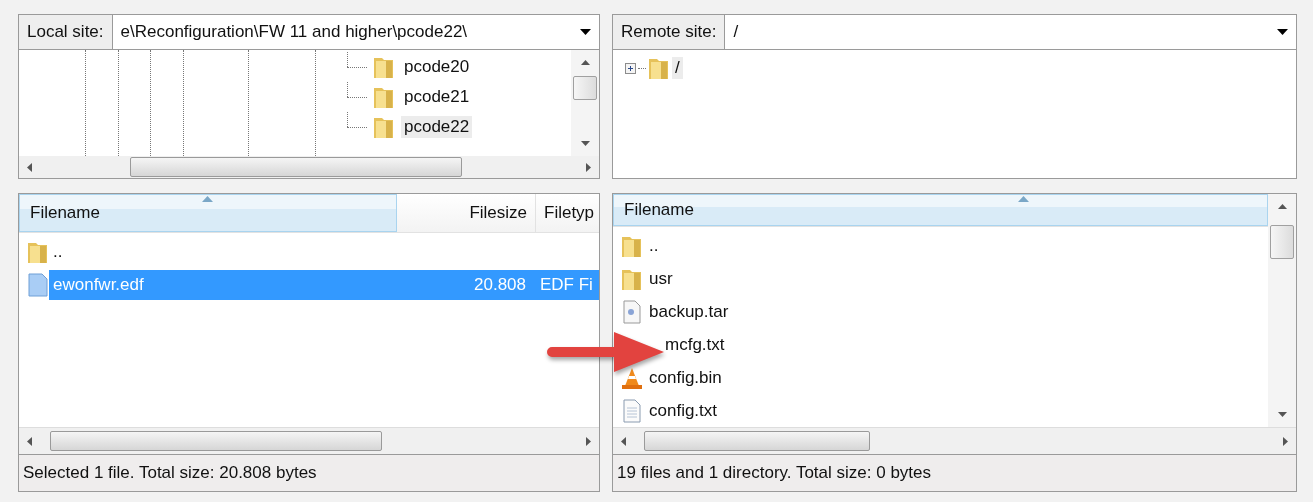 The image size is (1313, 502). Describe the element at coordinates (437, 97) in the screenshot. I see `tree-item: pcode21` at that location.